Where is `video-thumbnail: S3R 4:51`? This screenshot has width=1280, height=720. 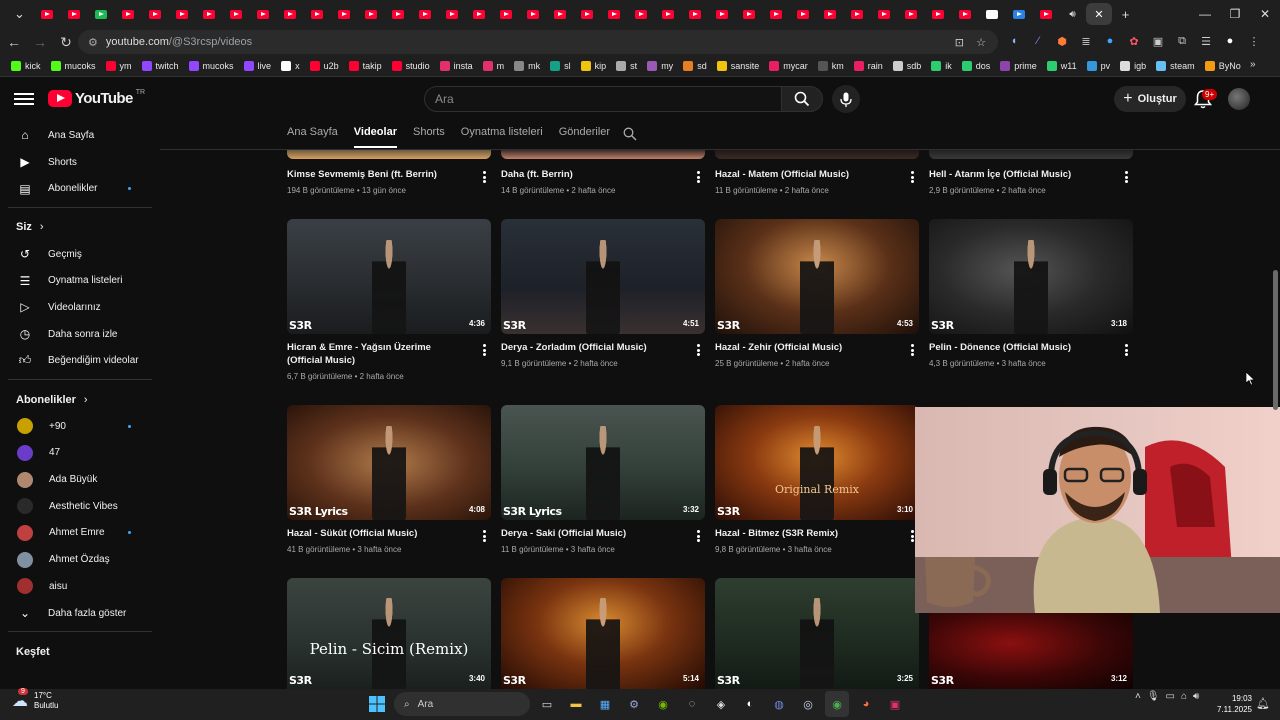 video-thumbnail: S3R 4:51 is located at coordinates (603, 276).